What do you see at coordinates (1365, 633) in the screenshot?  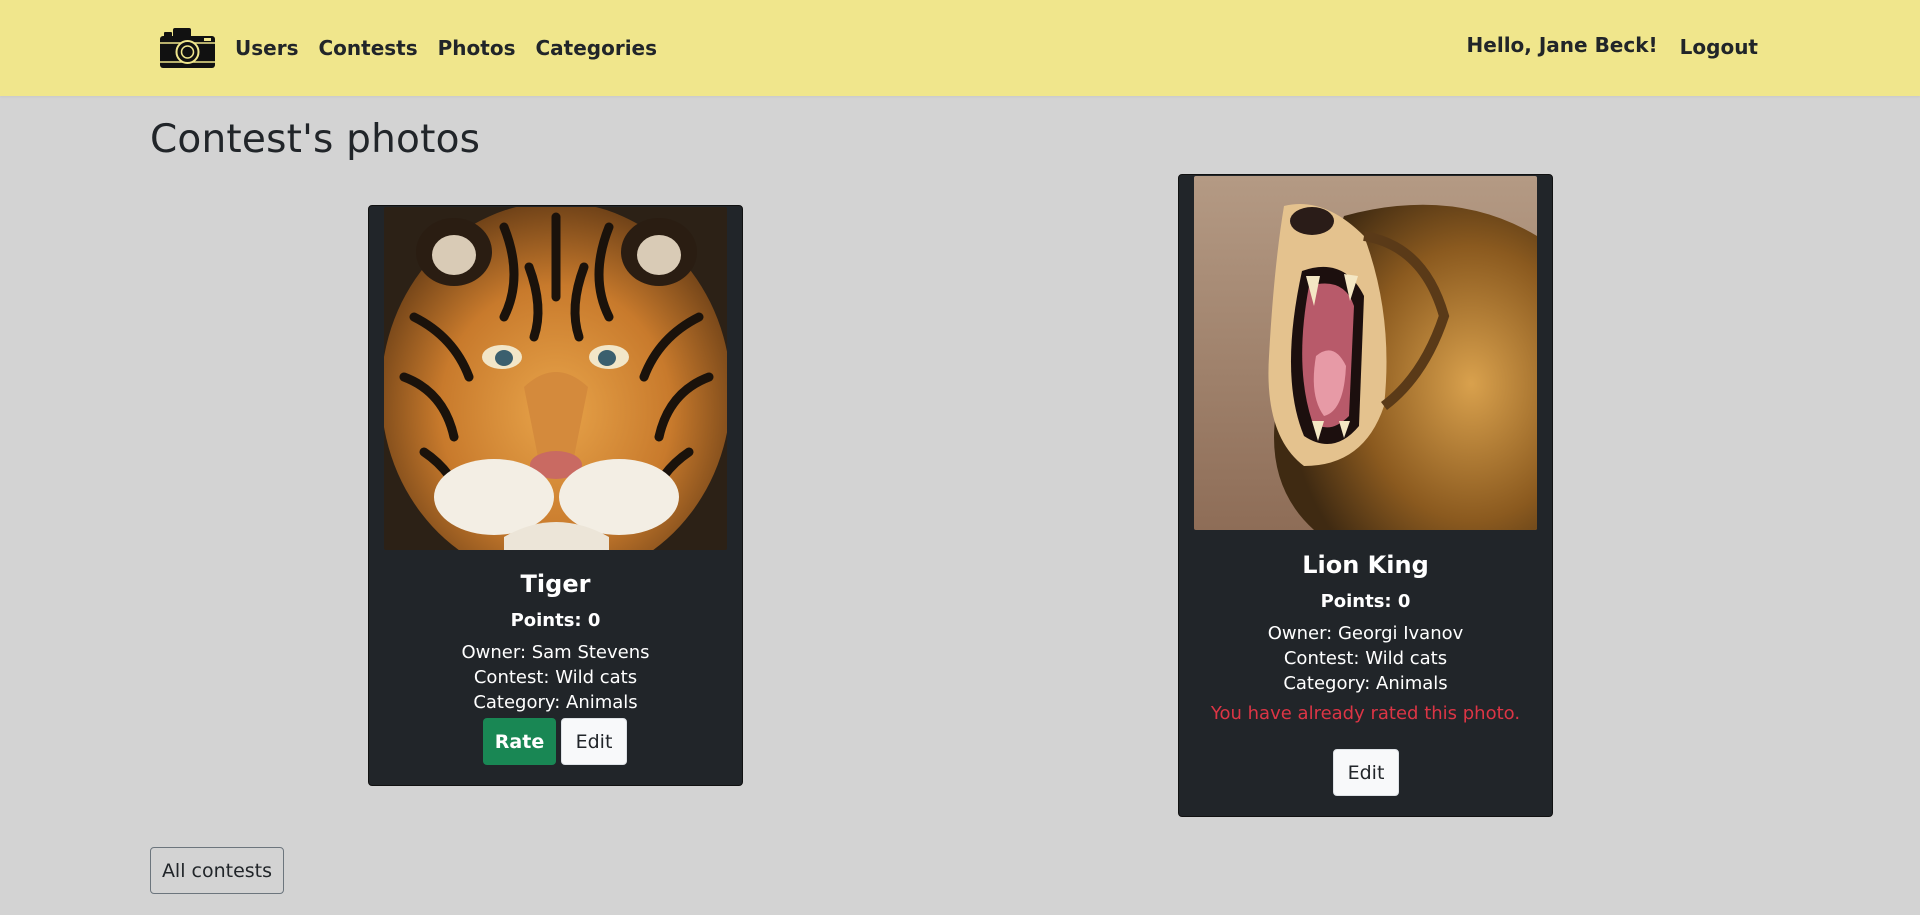 I see `photo-owner: Owner: Georgi Ivanov` at bounding box center [1365, 633].